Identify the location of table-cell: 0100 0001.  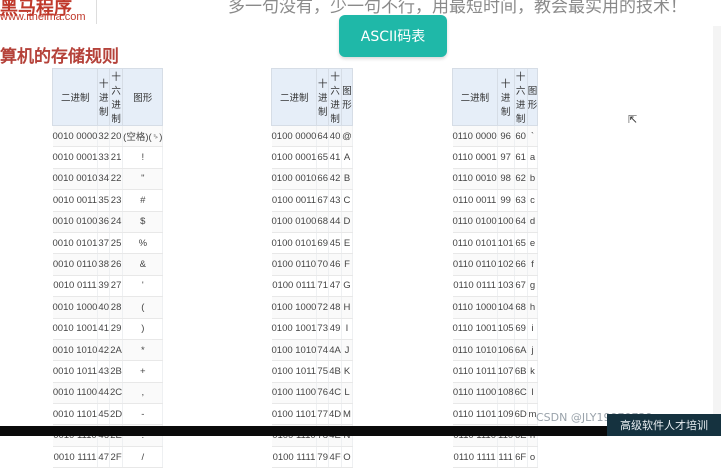
(294, 157).